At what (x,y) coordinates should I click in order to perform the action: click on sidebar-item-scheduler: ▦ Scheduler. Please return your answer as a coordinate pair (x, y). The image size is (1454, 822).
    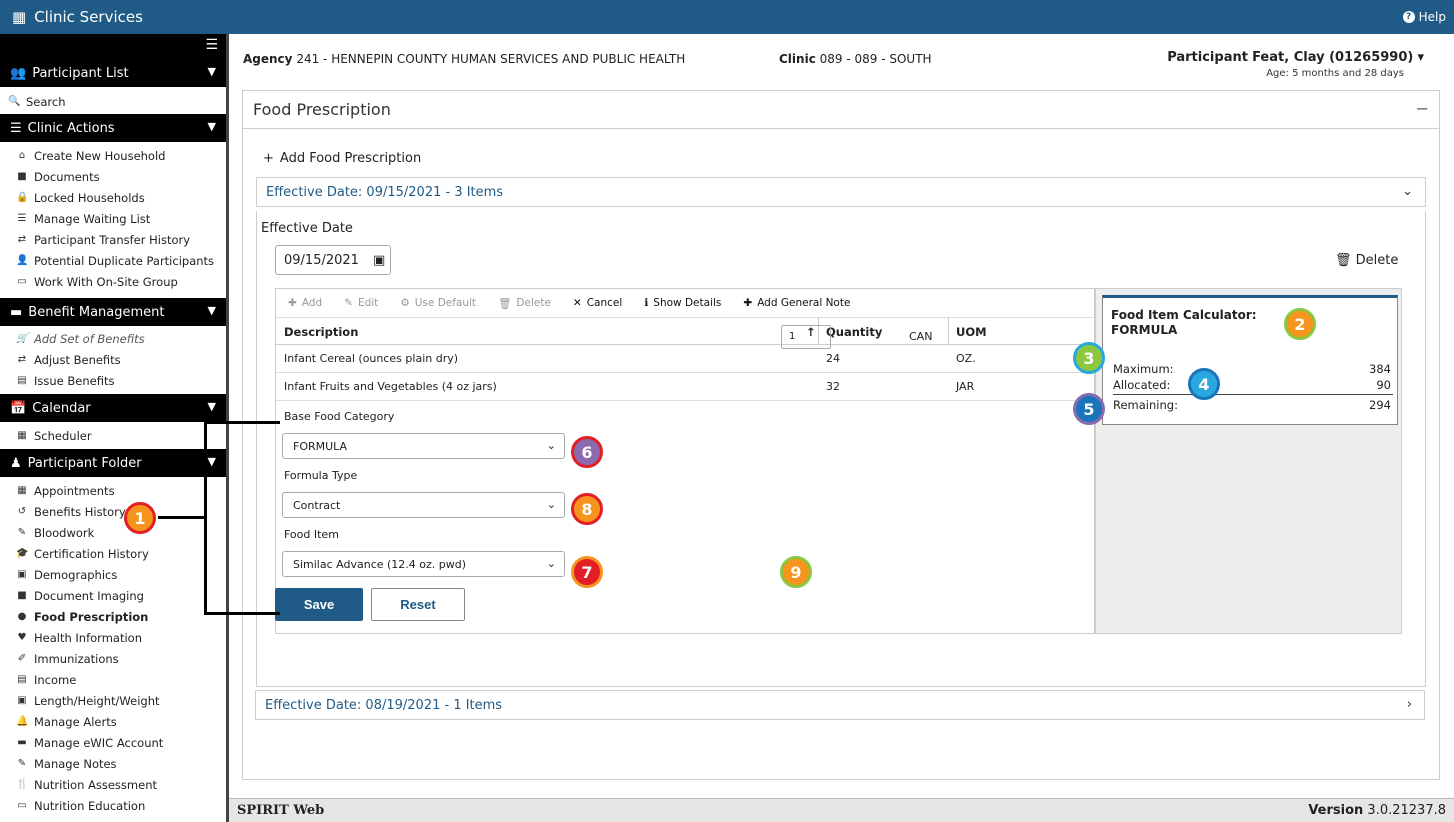
    Looking at the image, I should click on (113, 435).